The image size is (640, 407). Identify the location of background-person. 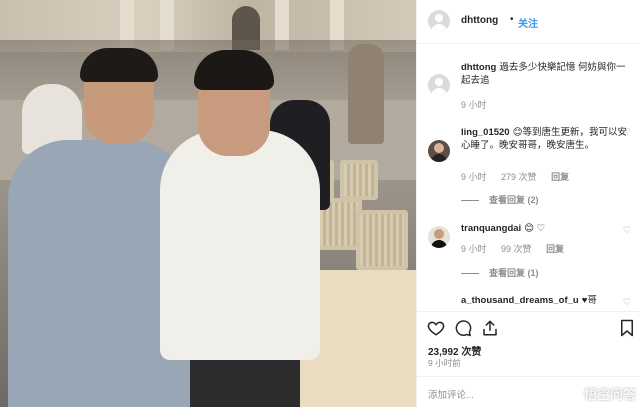
(366, 94).